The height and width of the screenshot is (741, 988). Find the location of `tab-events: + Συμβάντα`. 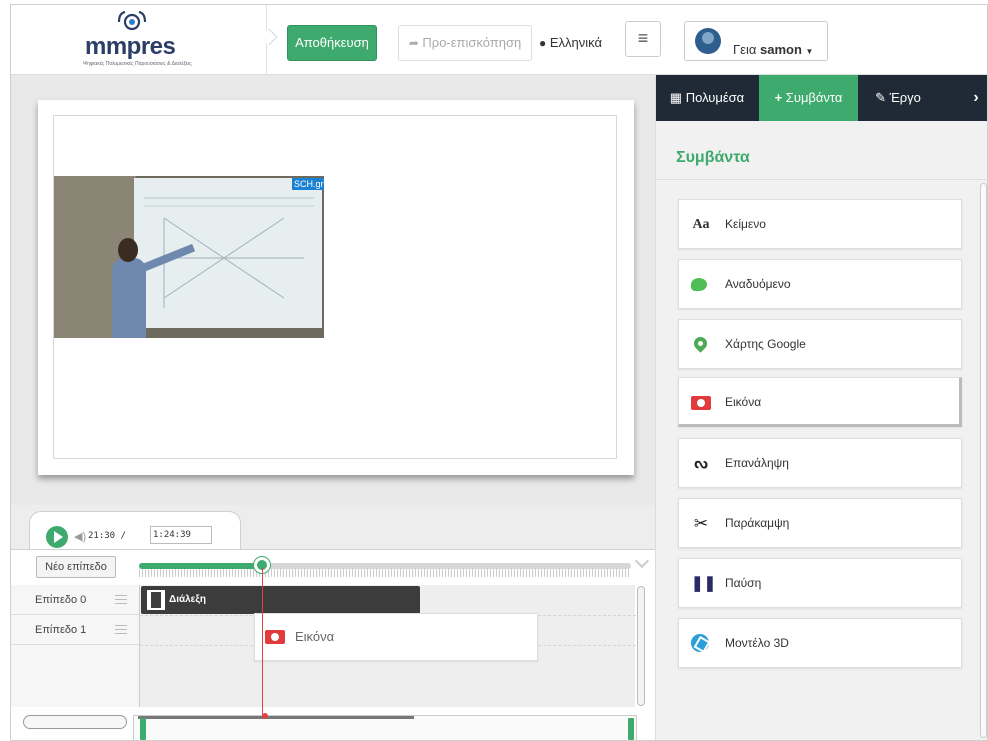

tab-events: + Συμβάντα is located at coordinates (808, 98).